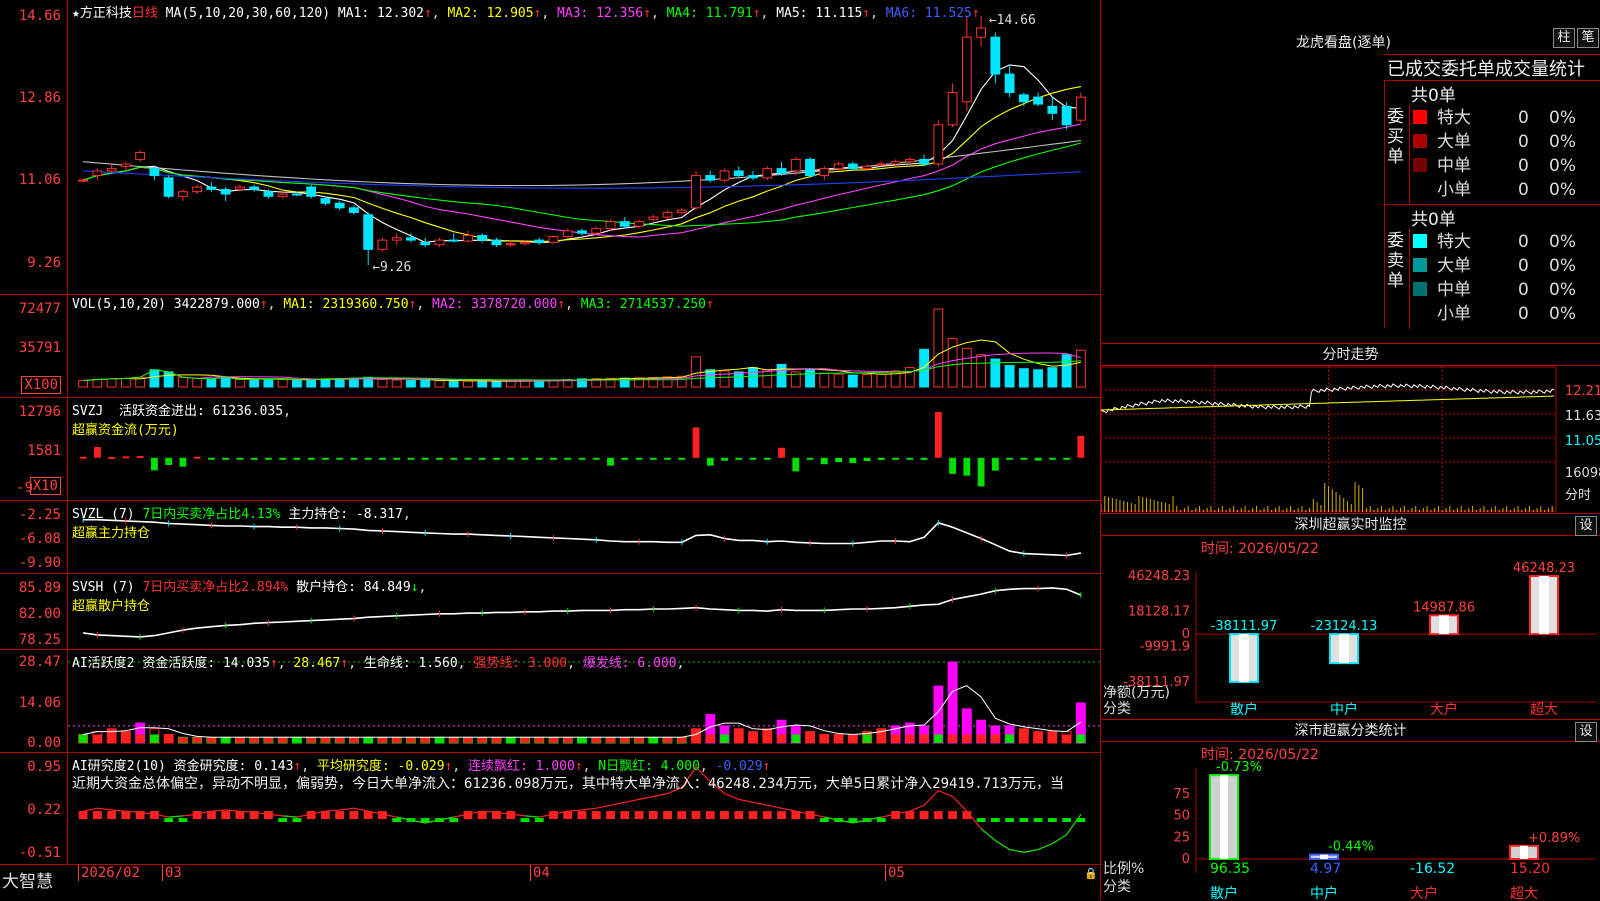 The width and height of the screenshot is (1600, 901). Describe the element at coordinates (103, 663) in the screenshot. I see `ai1-def: AI活跃度2` at that location.